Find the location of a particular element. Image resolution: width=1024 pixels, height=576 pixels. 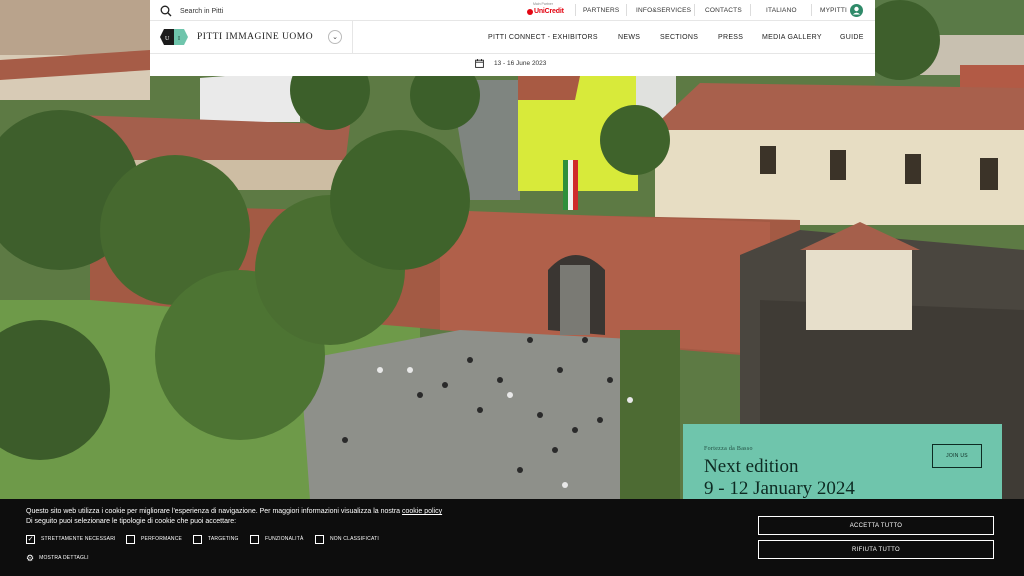

nav-guide-label: GUIDE is located at coordinates (852, 37).